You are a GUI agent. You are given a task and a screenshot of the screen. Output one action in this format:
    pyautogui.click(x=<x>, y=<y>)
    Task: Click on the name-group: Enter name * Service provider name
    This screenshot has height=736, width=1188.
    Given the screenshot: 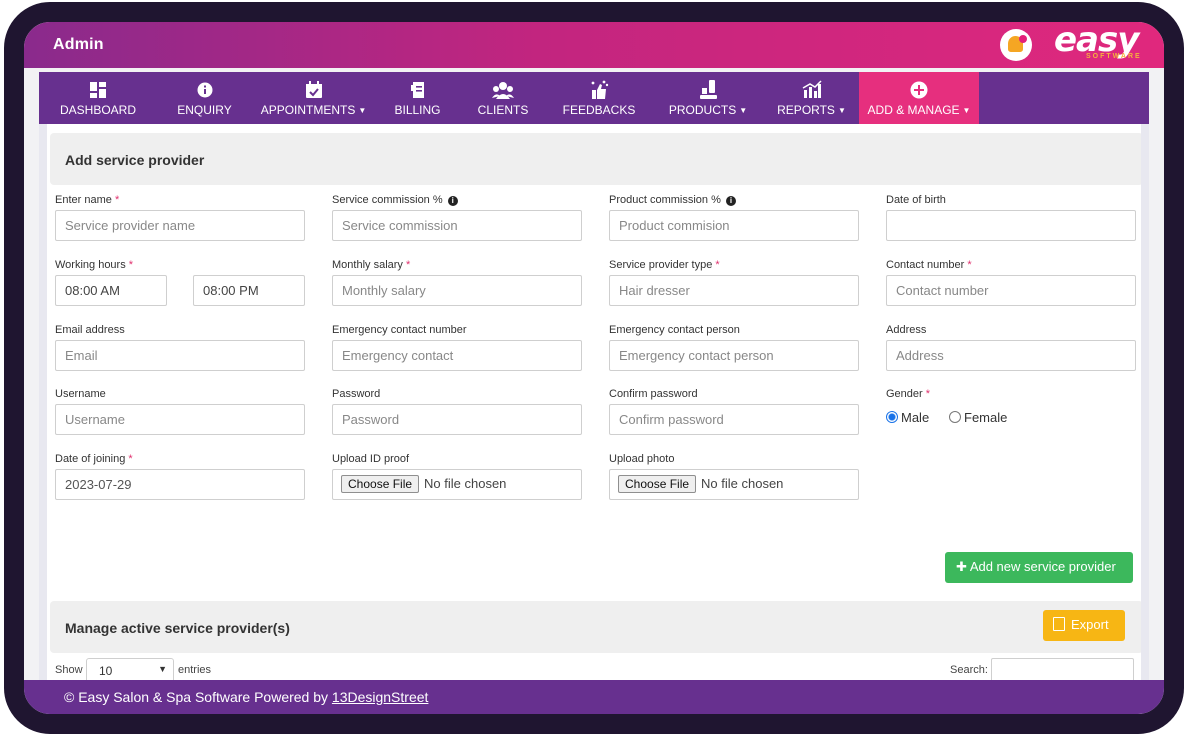 What is the action you would take?
    pyautogui.click(x=180, y=217)
    